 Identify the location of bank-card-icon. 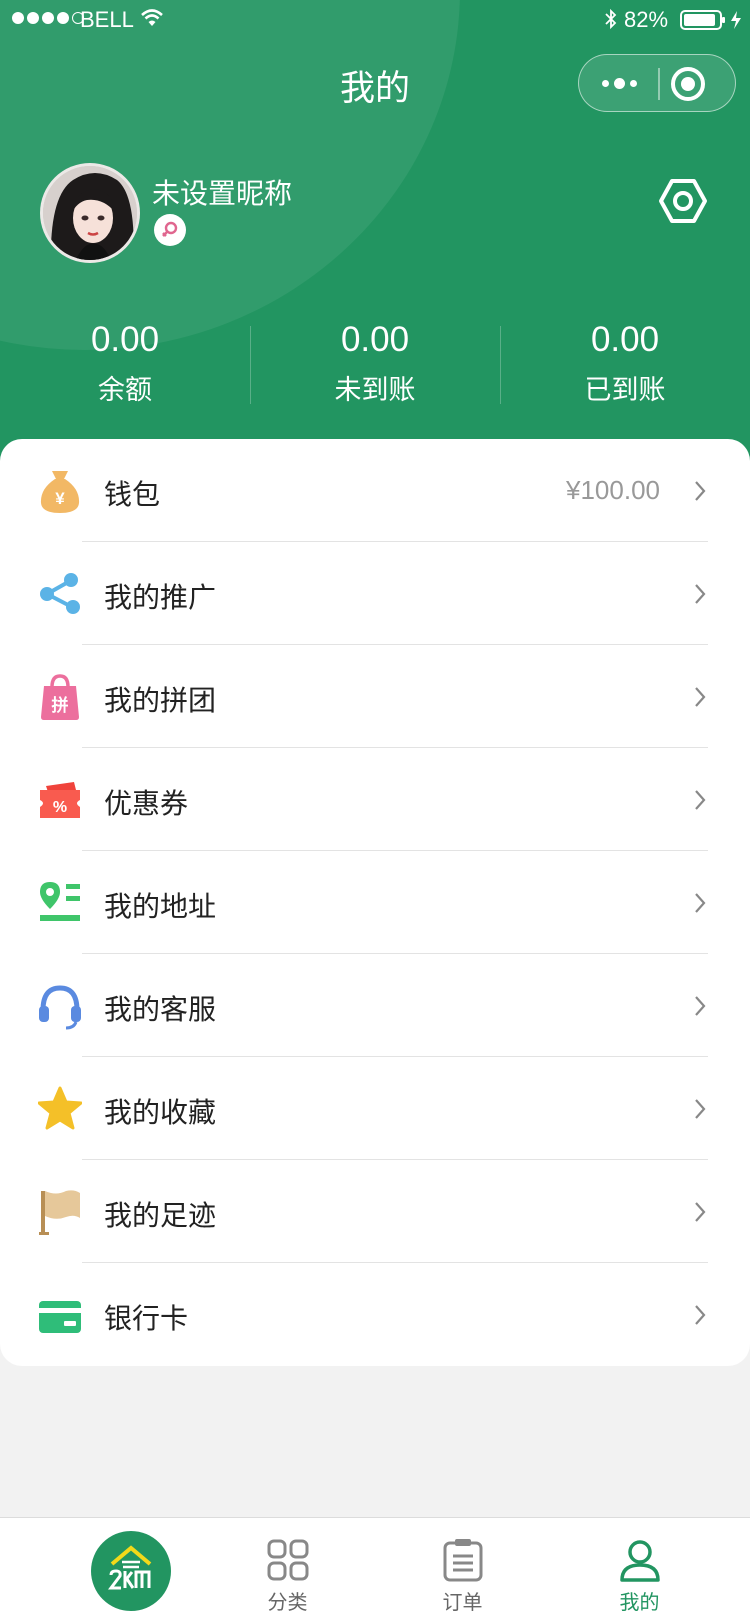
(60, 1317).